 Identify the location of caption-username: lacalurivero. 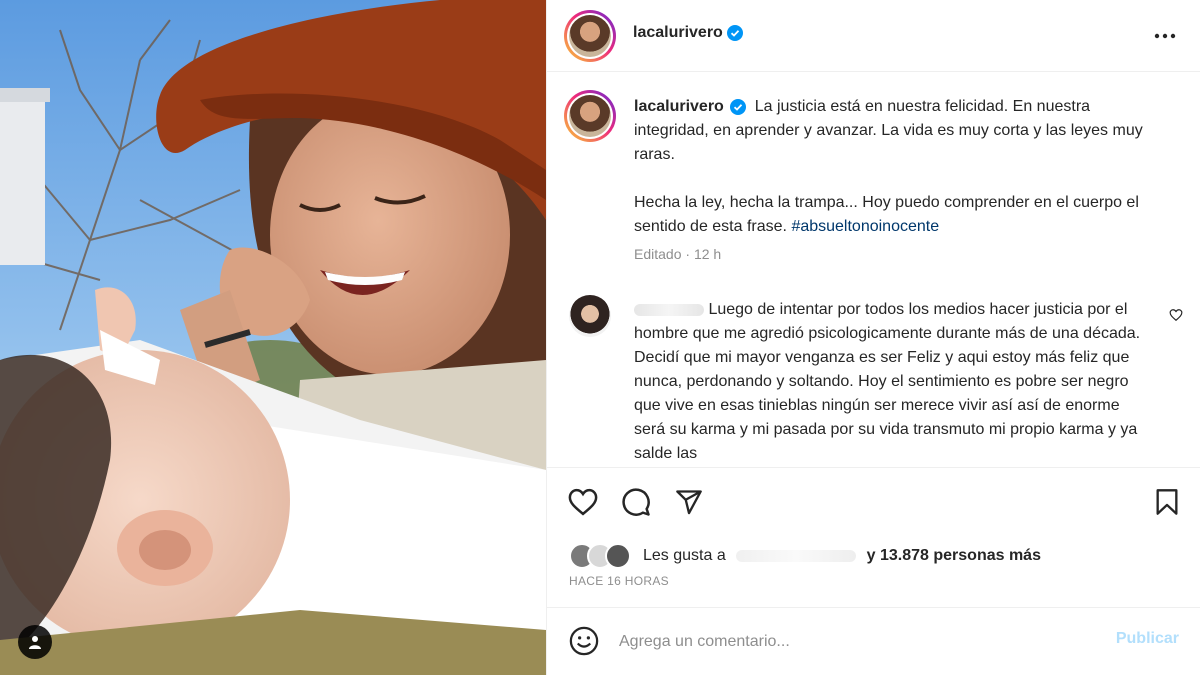
(679, 106).